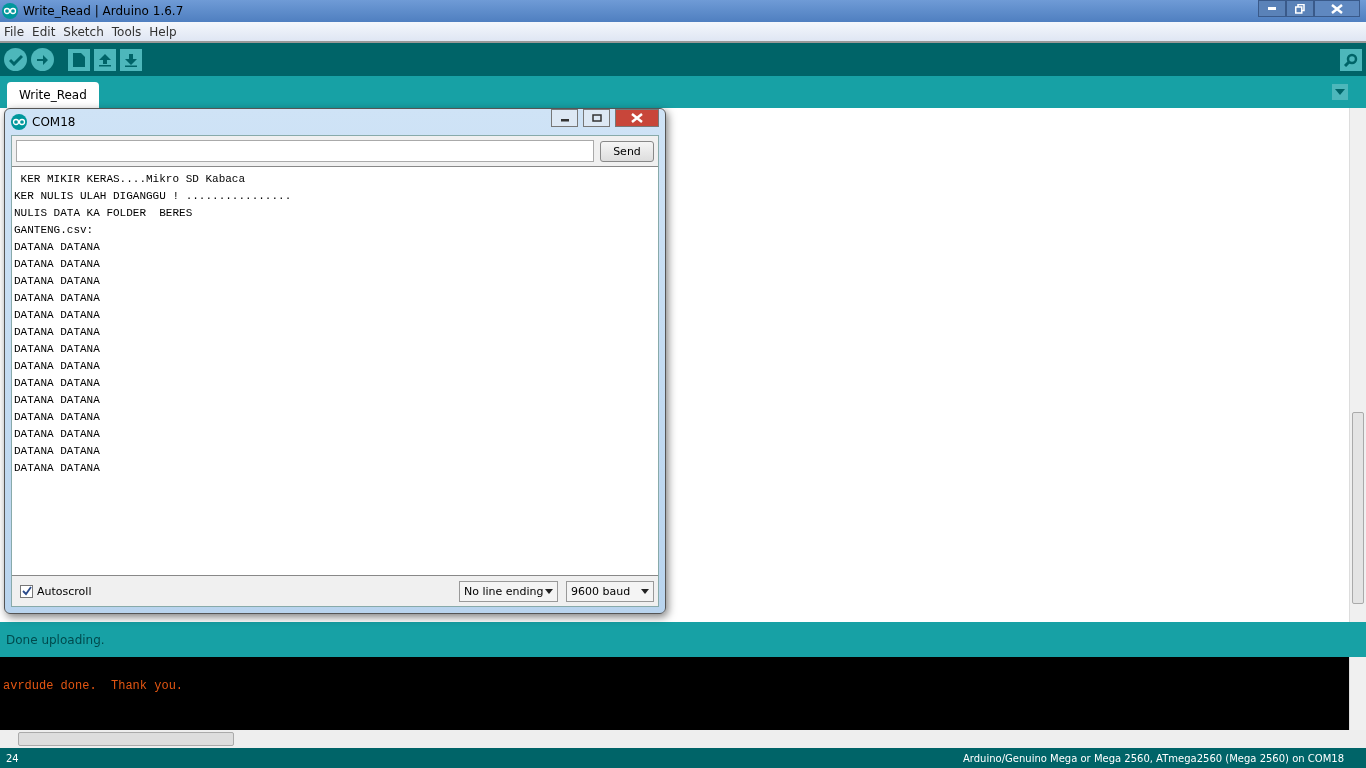  What do you see at coordinates (64, 591) in the screenshot?
I see `checkbox-label: Autoscroll` at bounding box center [64, 591].